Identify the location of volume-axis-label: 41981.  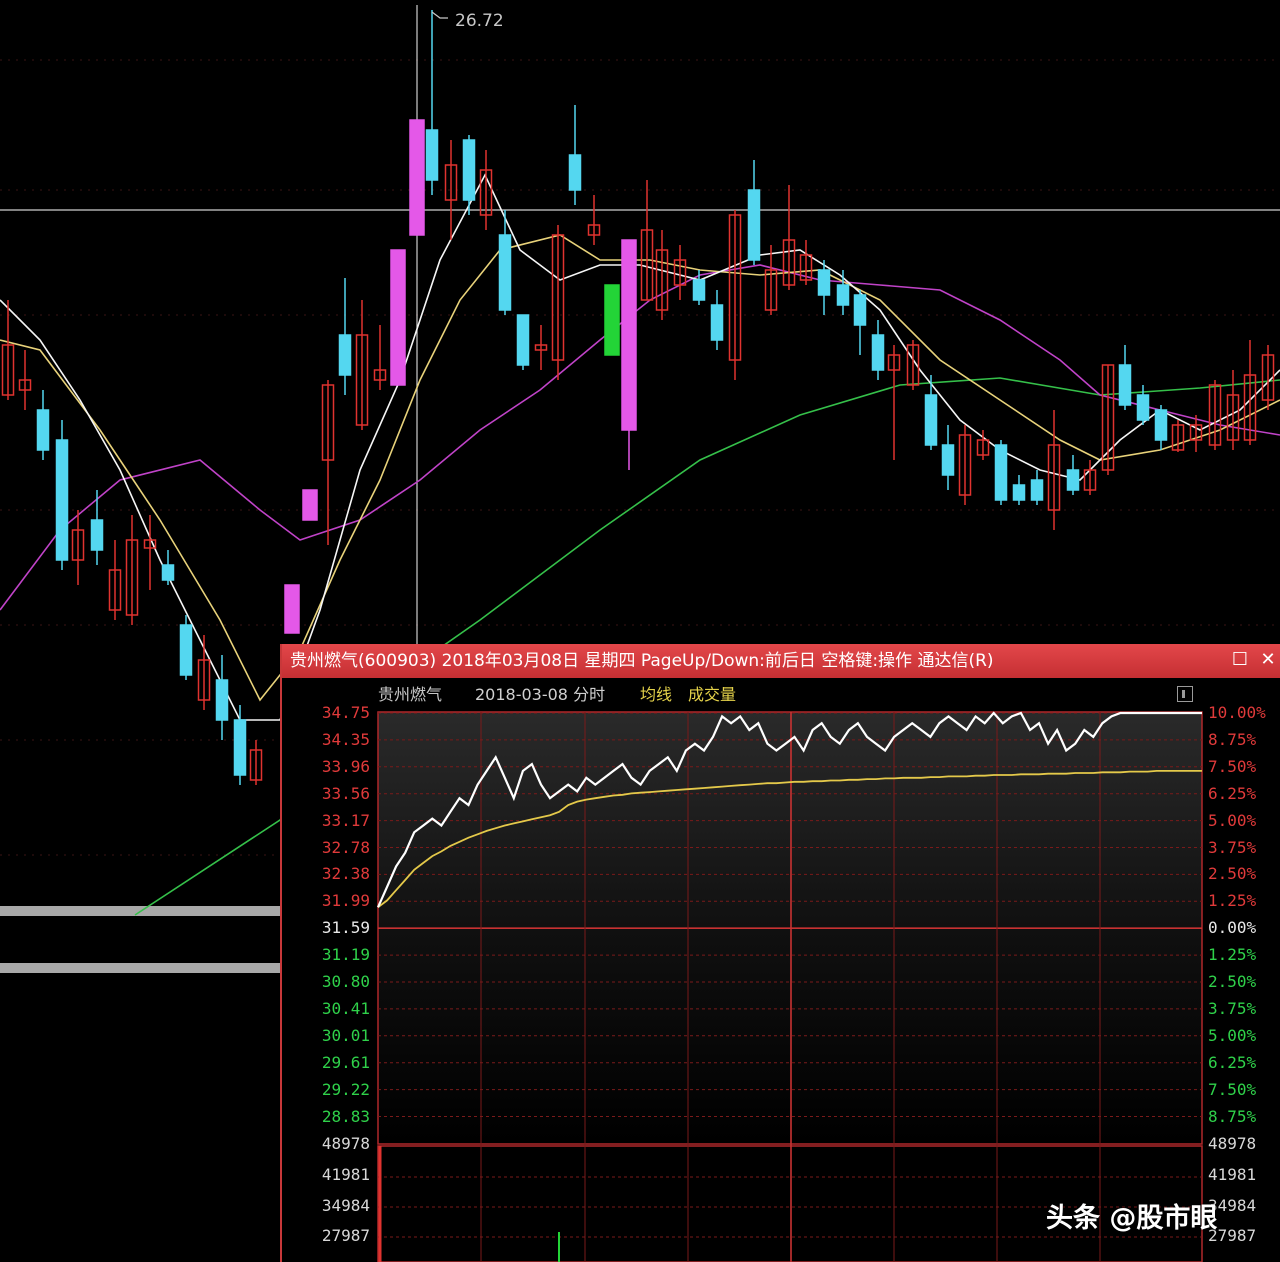
(345, 1174).